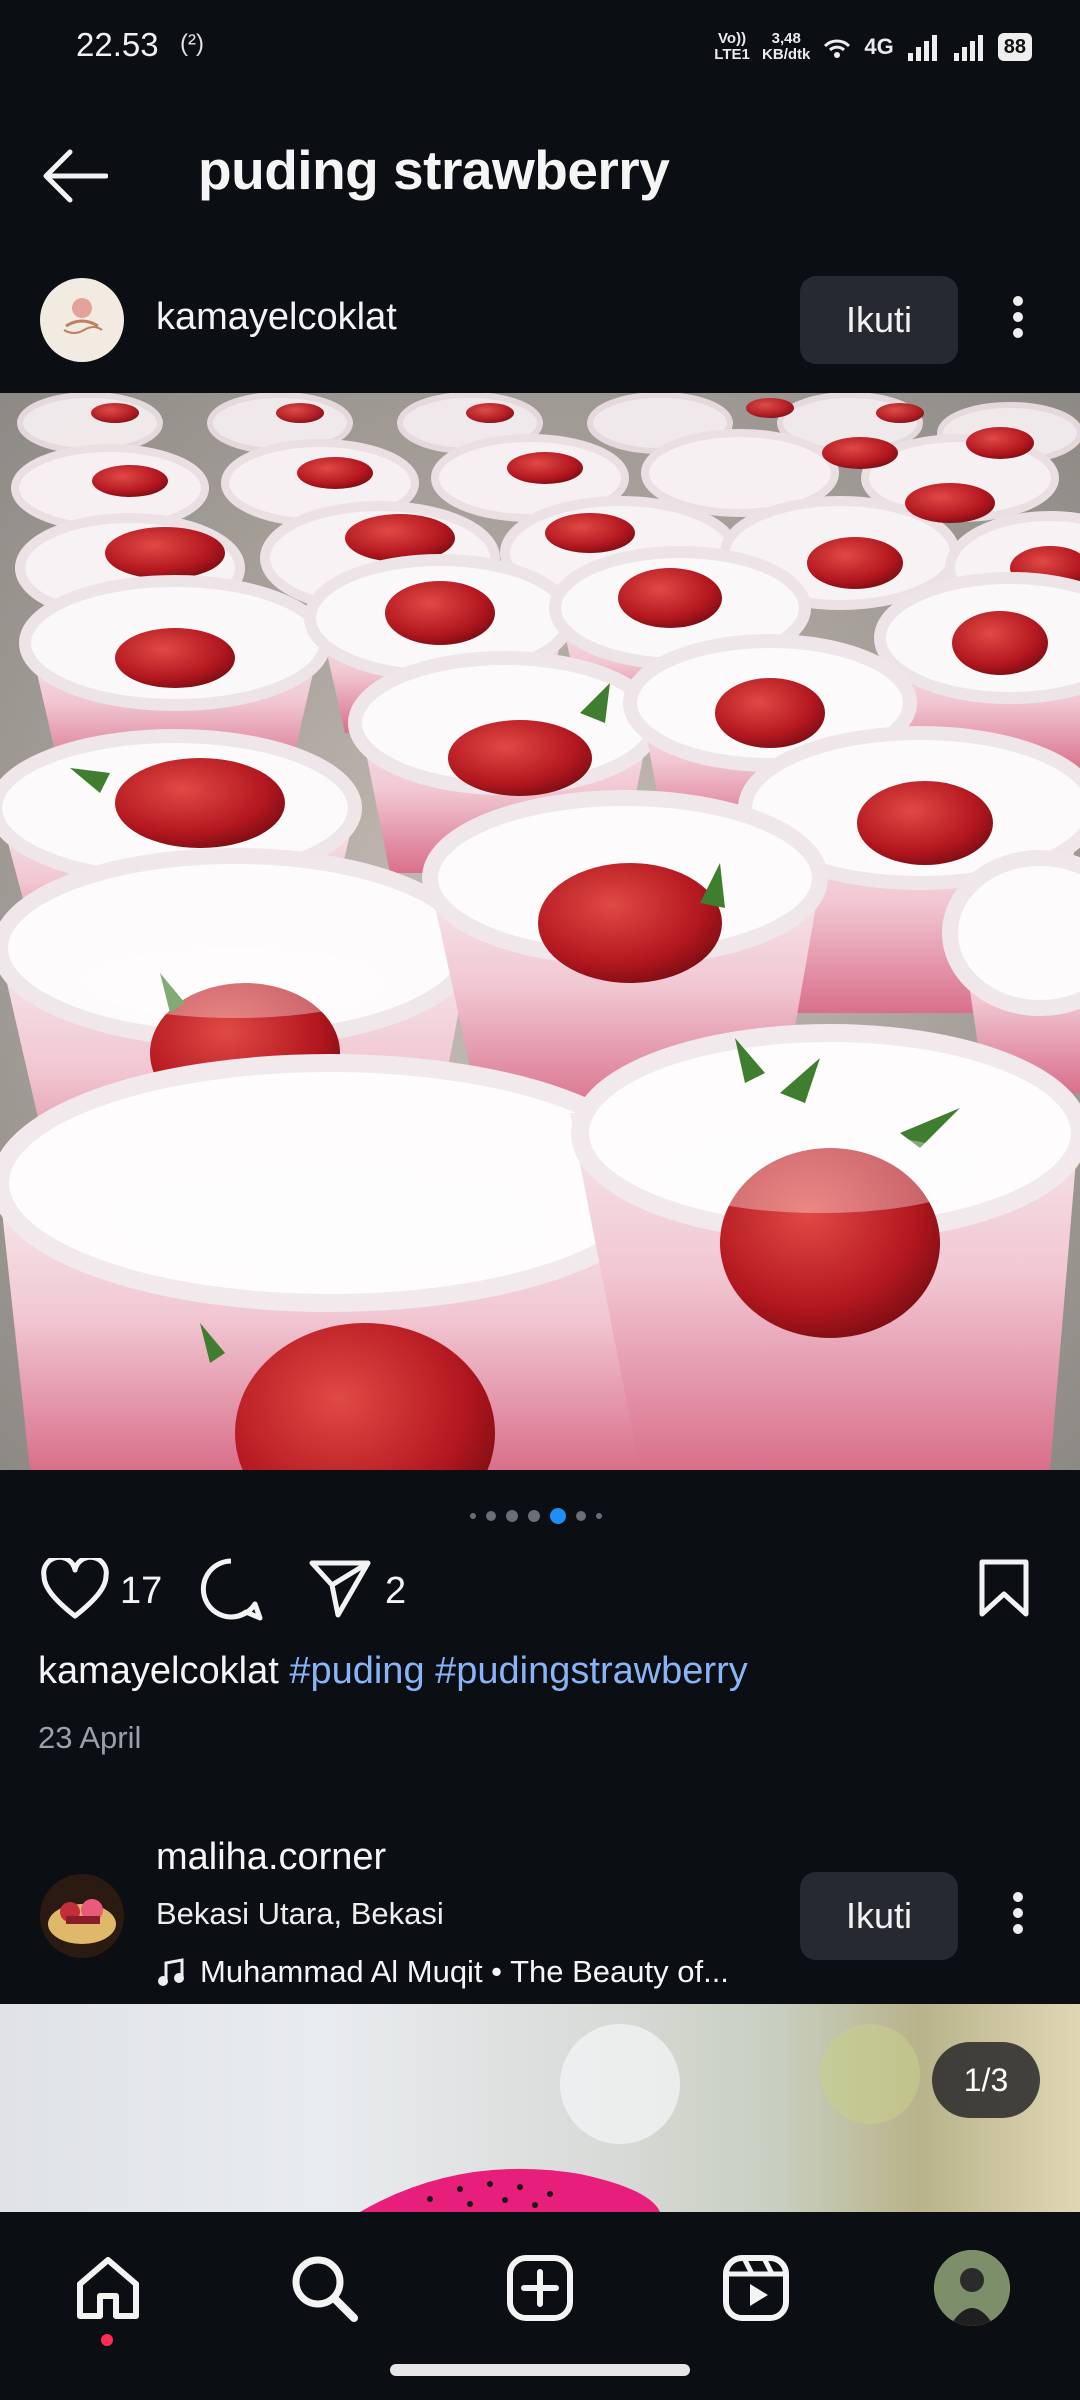 The image size is (1080, 2400). I want to click on share-send-icon, so click(340, 1588).